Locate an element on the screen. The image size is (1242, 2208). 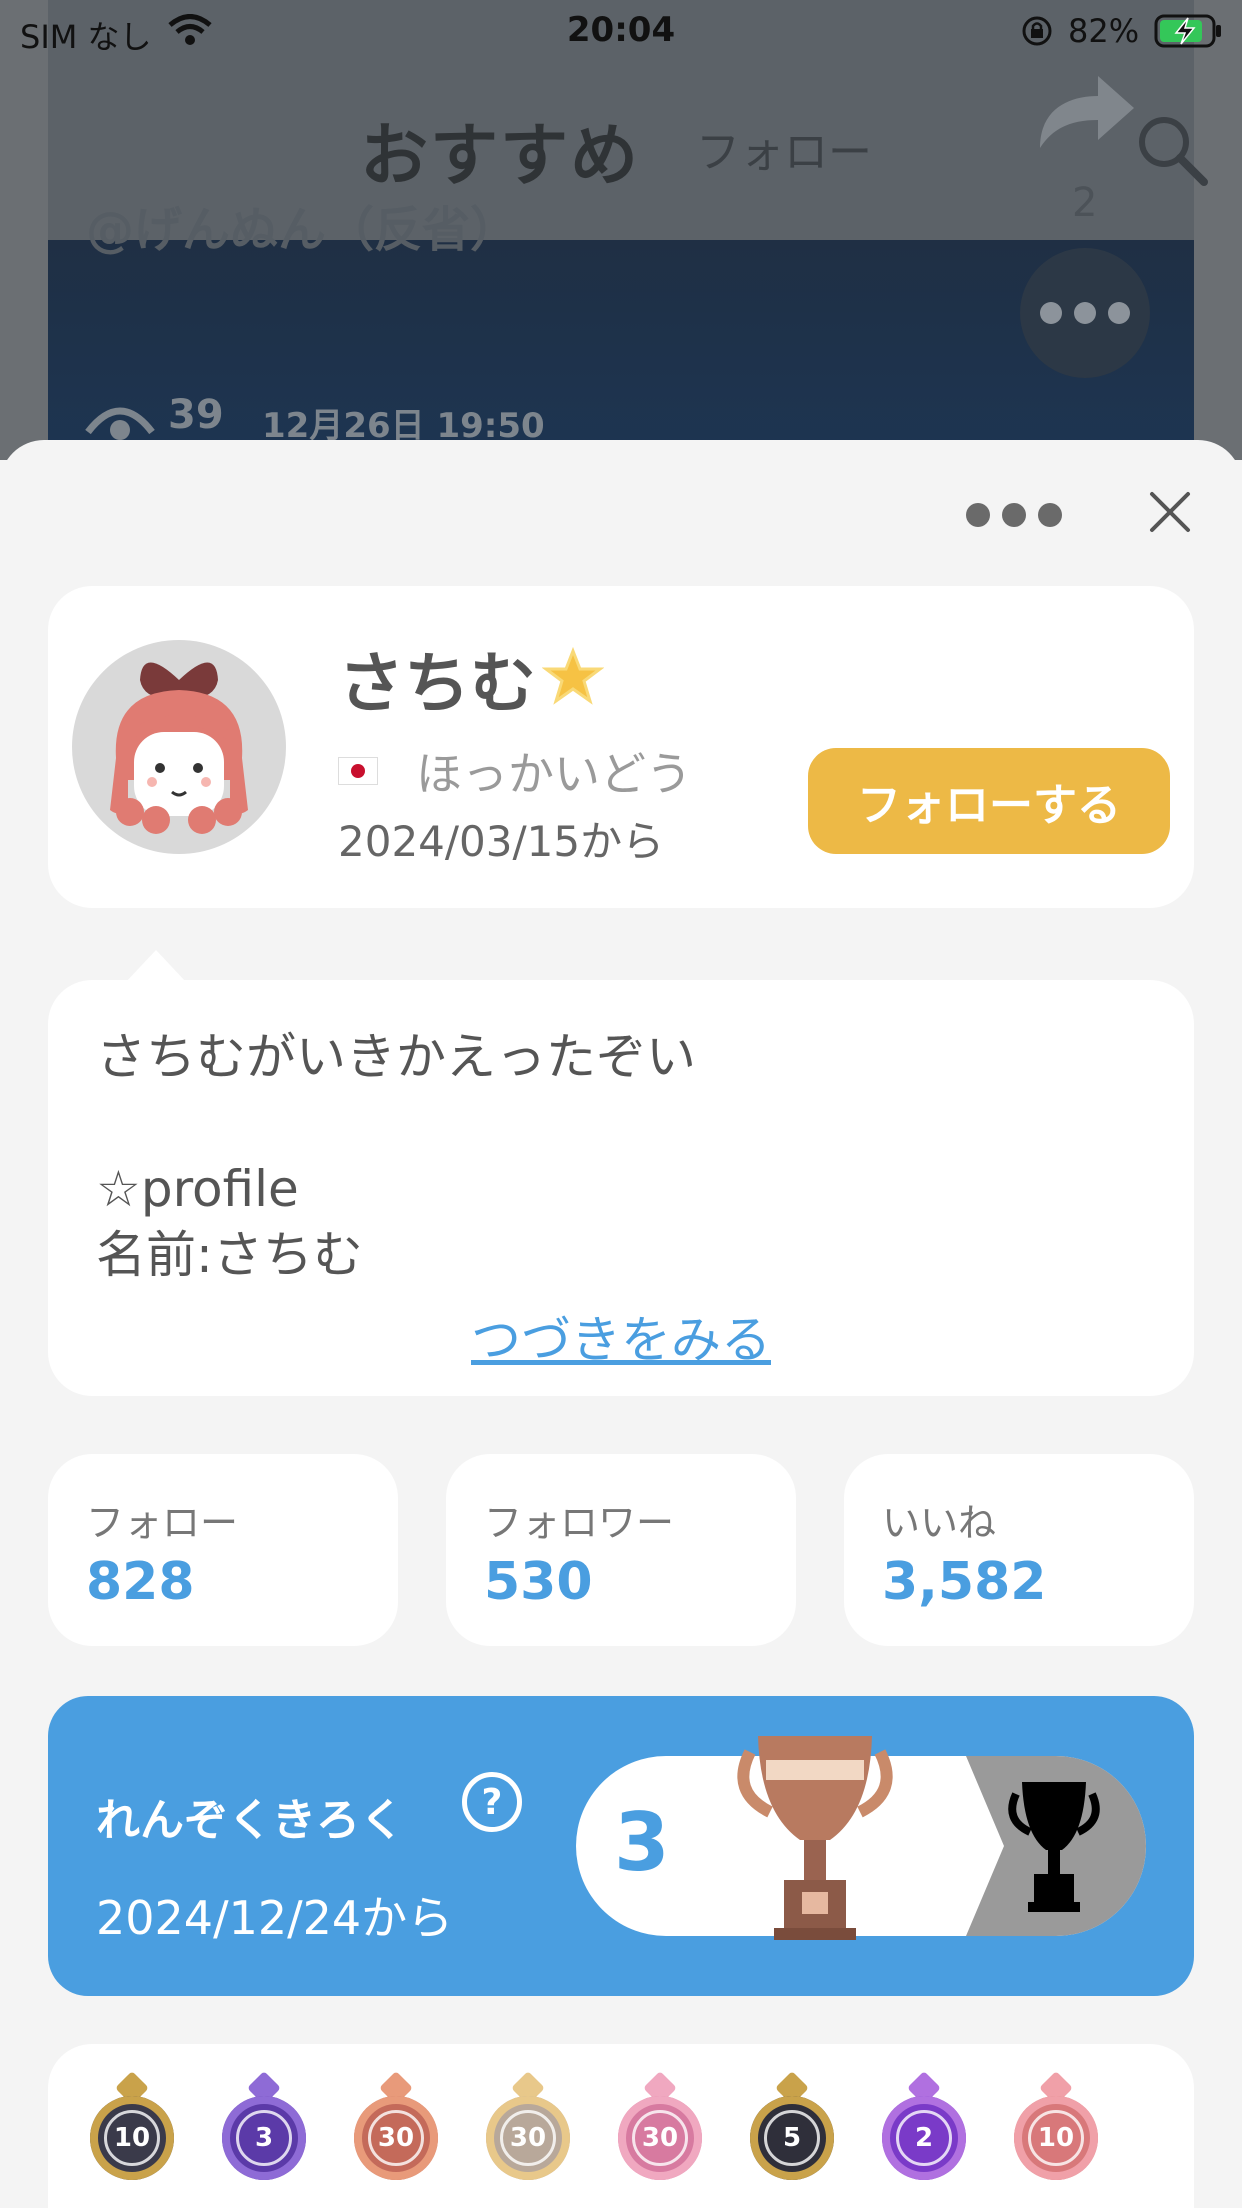
badge-number: 3 is located at coordinates (264, 2138).